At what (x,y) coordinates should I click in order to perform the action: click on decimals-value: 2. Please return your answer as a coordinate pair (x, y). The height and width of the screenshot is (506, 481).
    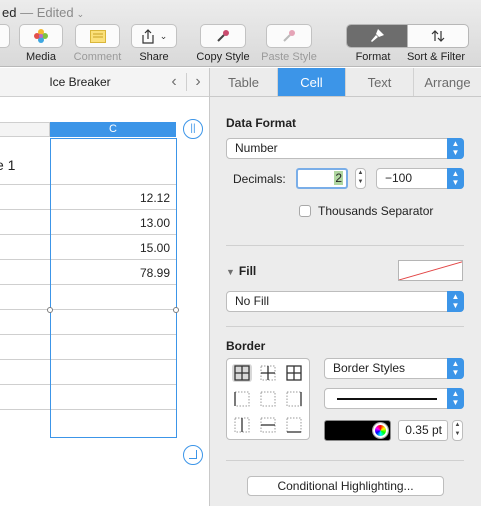
    Looking at the image, I should click on (338, 178).